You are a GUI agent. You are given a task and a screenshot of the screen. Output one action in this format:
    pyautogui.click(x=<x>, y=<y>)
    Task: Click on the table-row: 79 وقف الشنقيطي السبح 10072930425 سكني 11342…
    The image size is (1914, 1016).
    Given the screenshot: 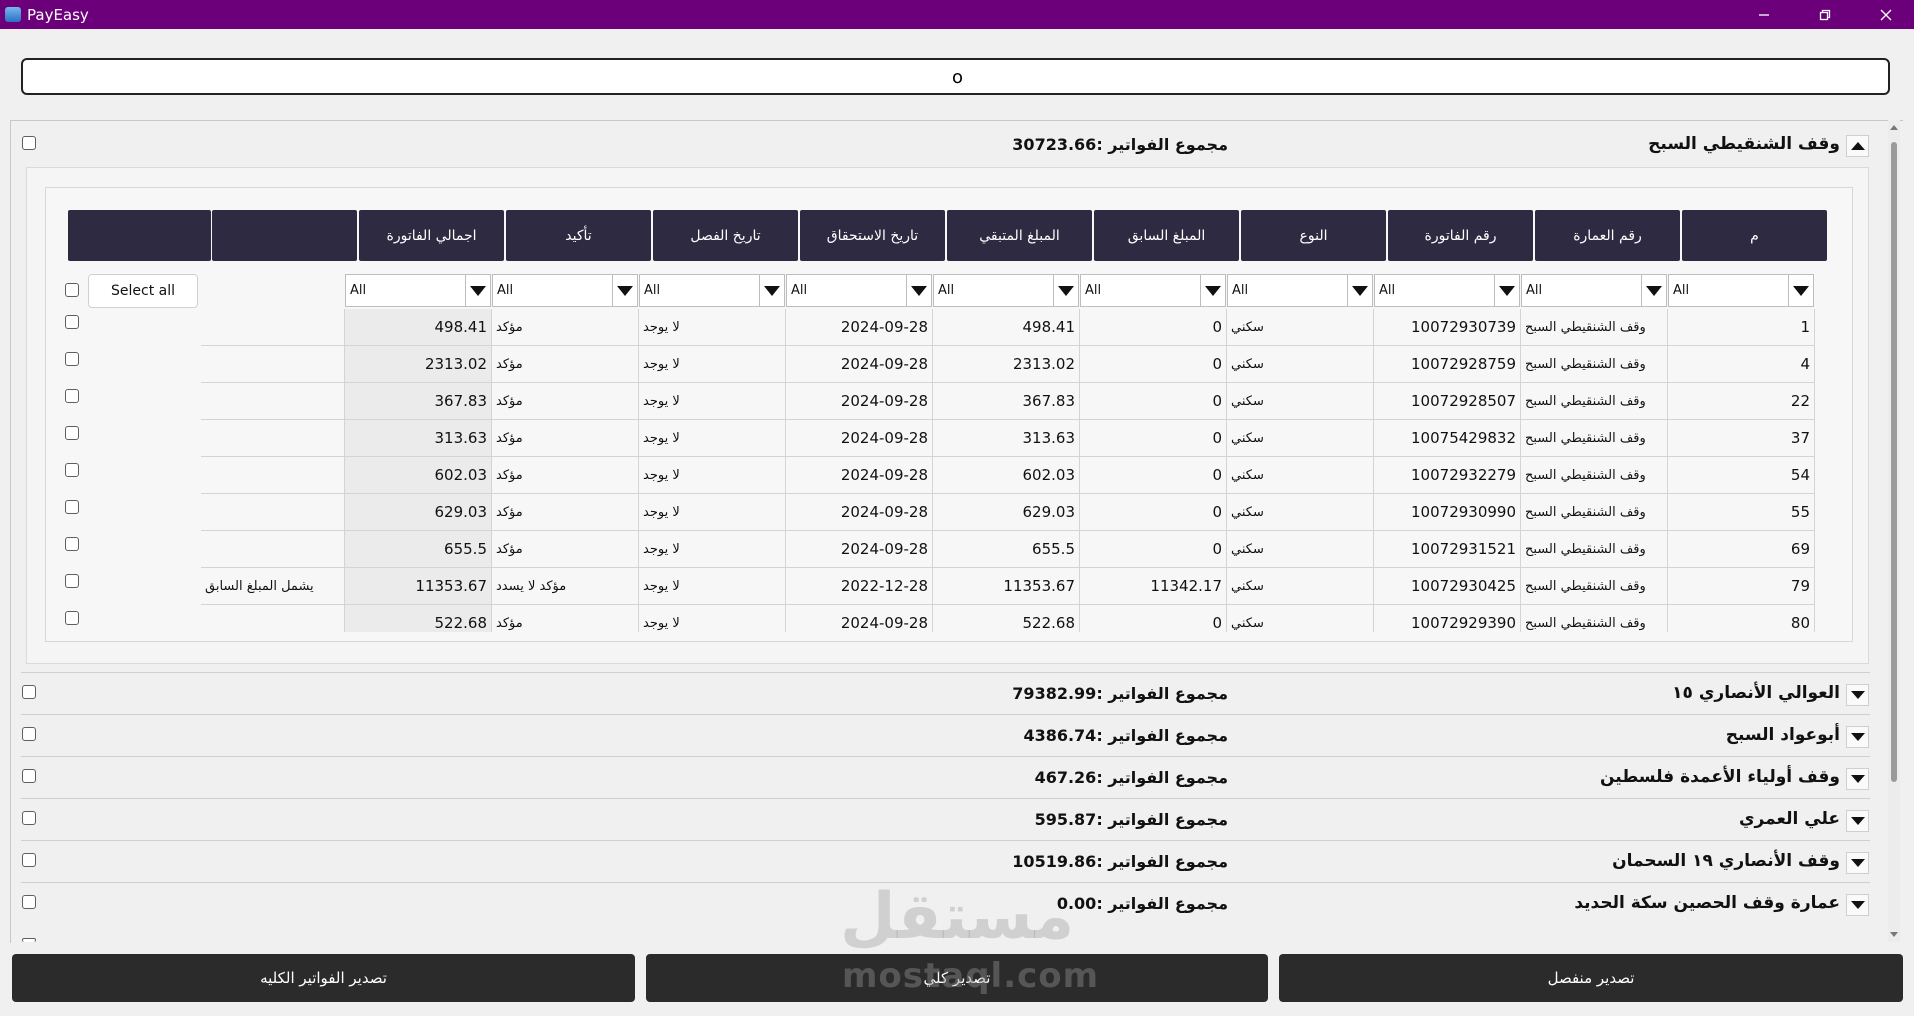 What is the action you would take?
    pyautogui.click(x=935, y=586)
    